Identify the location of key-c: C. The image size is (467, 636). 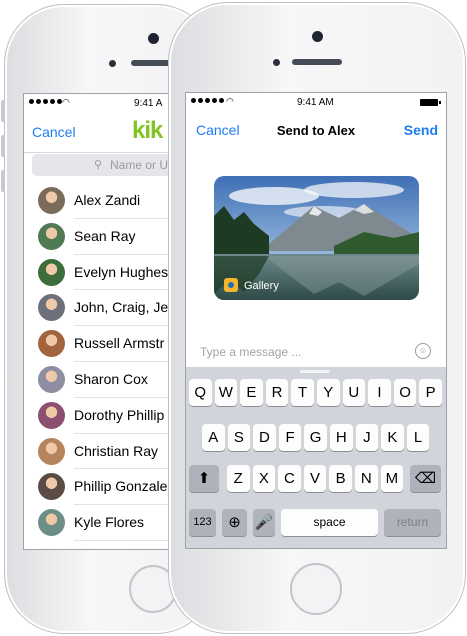
(289, 478).